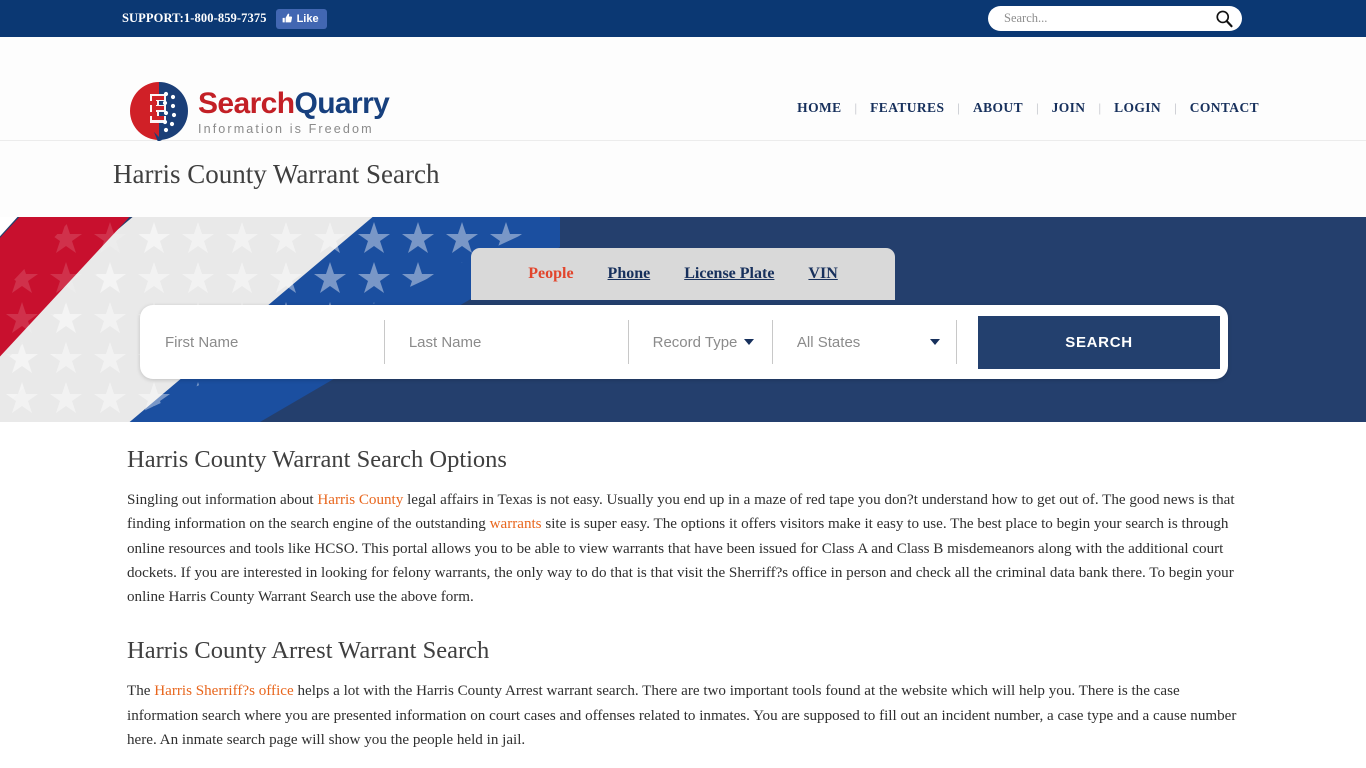  I want to click on search-button: SEARCH, so click(1099, 342).